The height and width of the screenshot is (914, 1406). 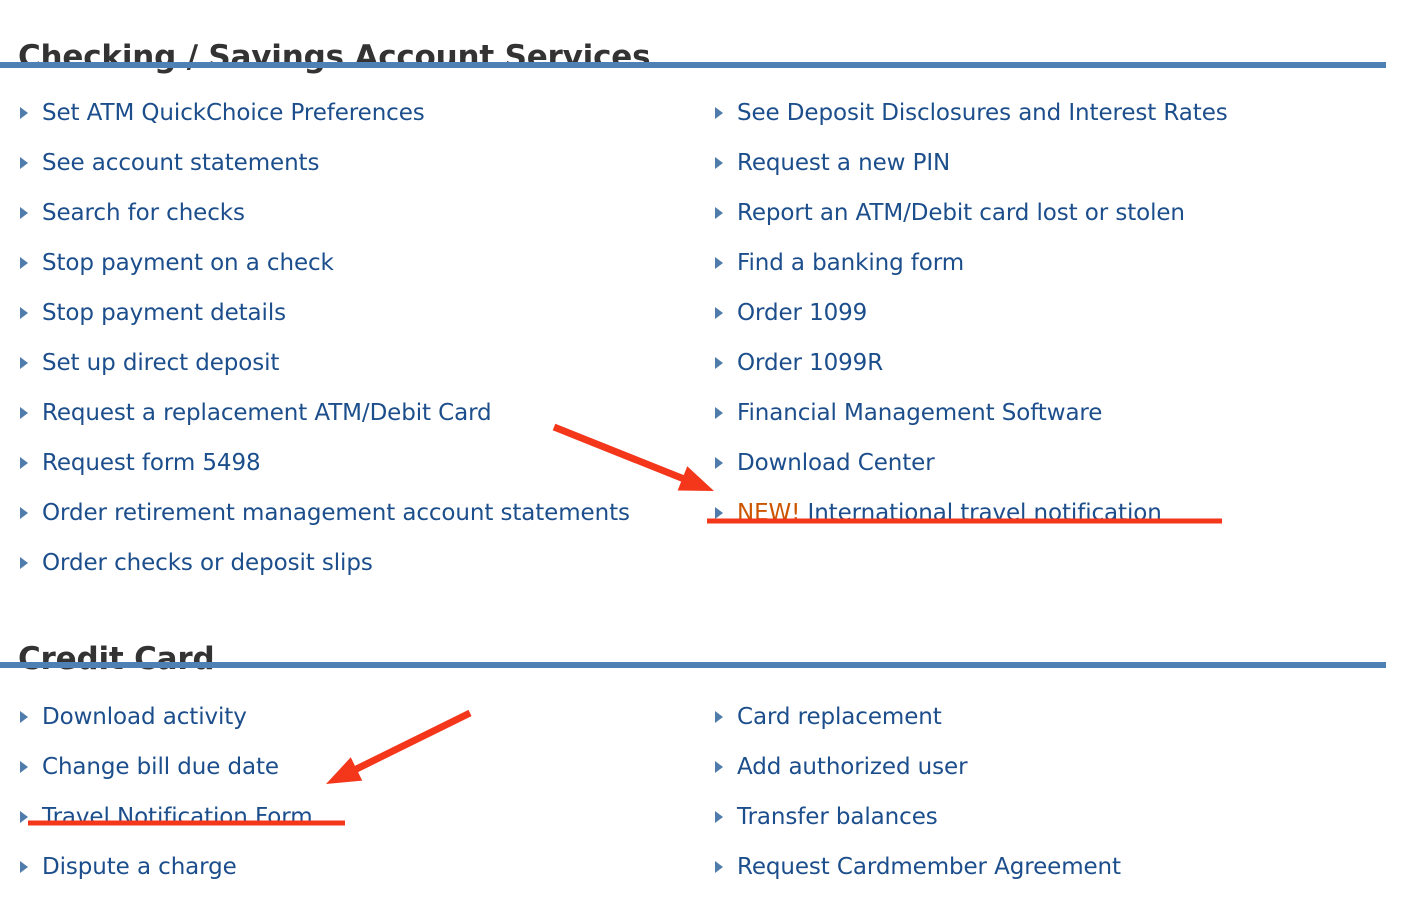 What do you see at coordinates (970, 463) in the screenshot?
I see `list-item: Download Center` at bounding box center [970, 463].